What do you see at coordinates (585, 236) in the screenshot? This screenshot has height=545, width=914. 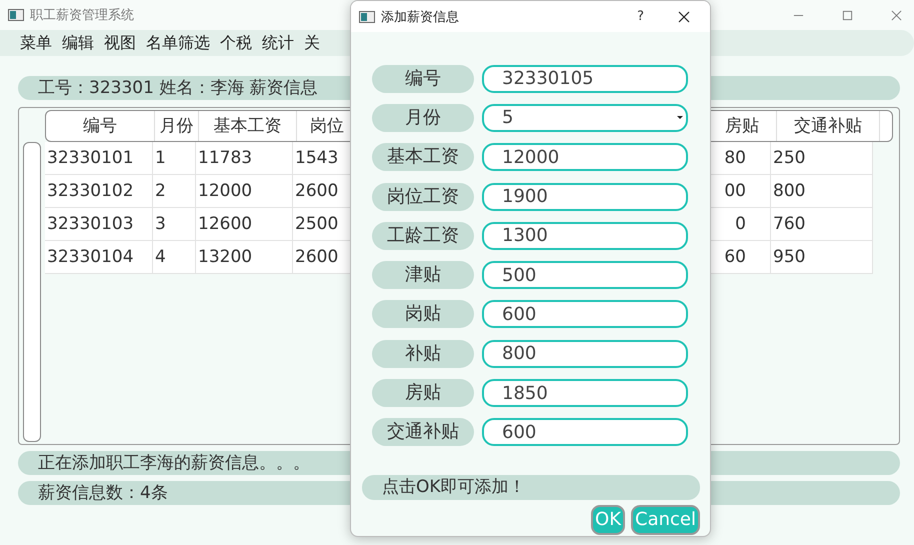 I see `input-field: 1300` at bounding box center [585, 236].